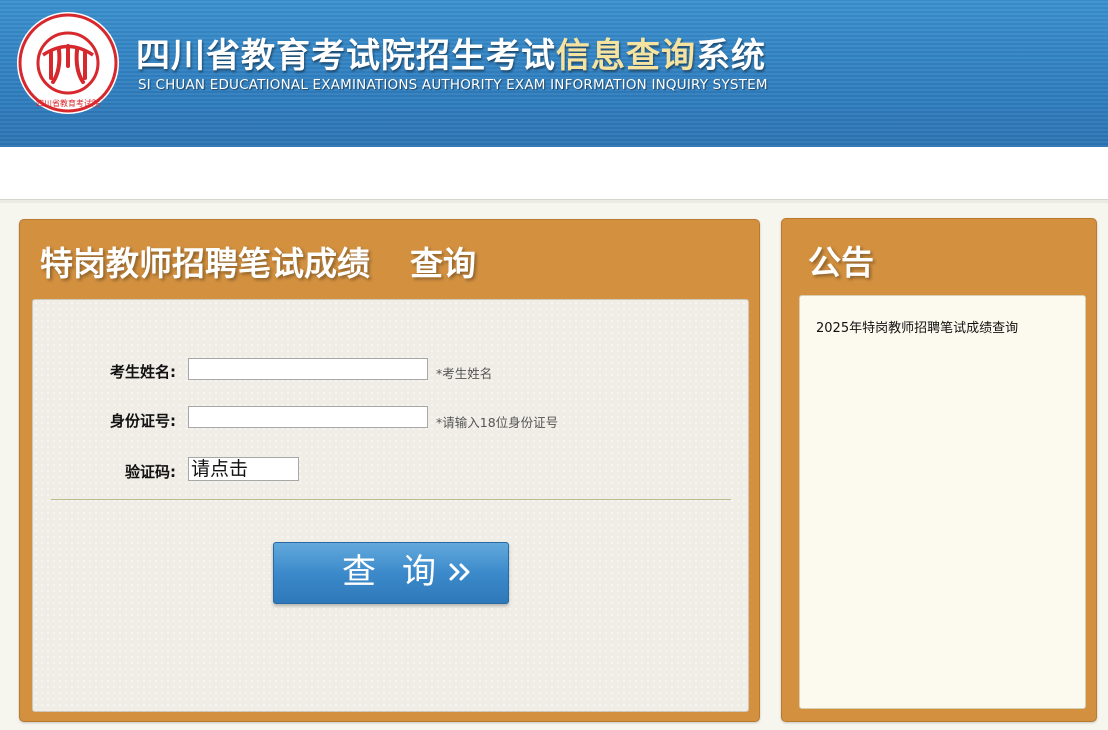 The height and width of the screenshot is (730, 1108). I want to click on notice-list: 2025年特岗教师招聘笔试成绩查询, so click(942, 502).